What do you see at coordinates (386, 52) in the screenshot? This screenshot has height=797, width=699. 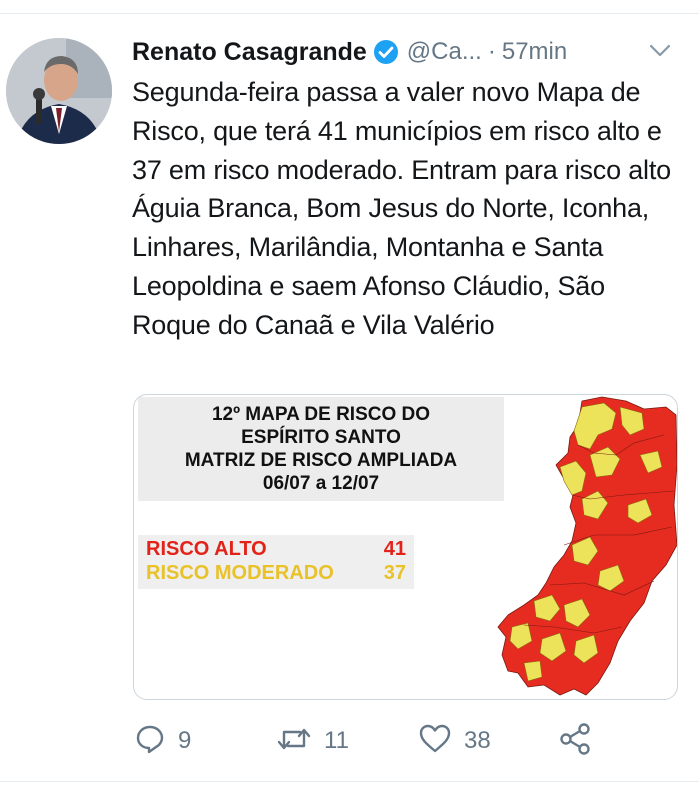 I see `verified-badge-icon` at bounding box center [386, 52].